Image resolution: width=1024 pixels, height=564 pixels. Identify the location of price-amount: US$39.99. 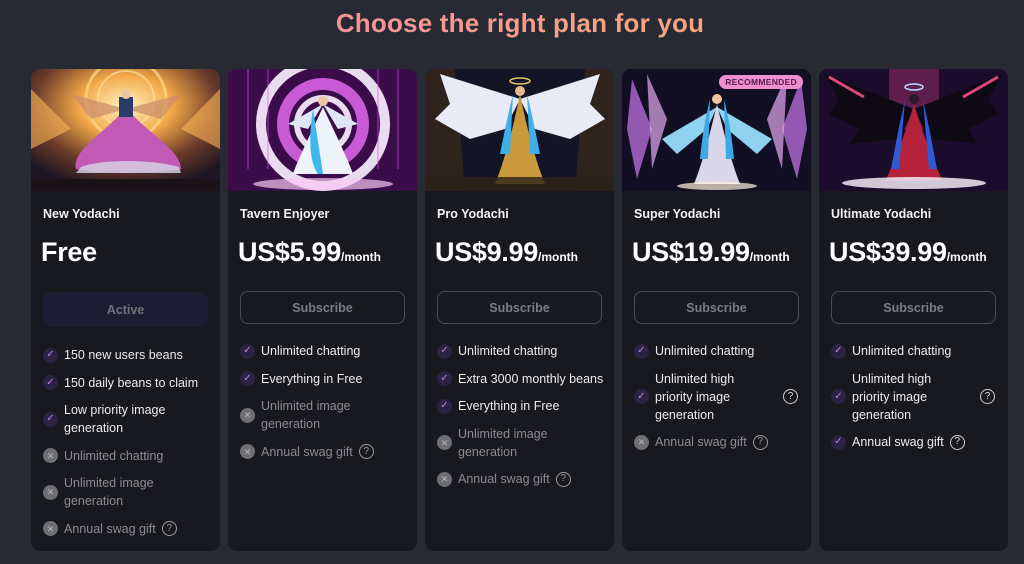
(888, 252).